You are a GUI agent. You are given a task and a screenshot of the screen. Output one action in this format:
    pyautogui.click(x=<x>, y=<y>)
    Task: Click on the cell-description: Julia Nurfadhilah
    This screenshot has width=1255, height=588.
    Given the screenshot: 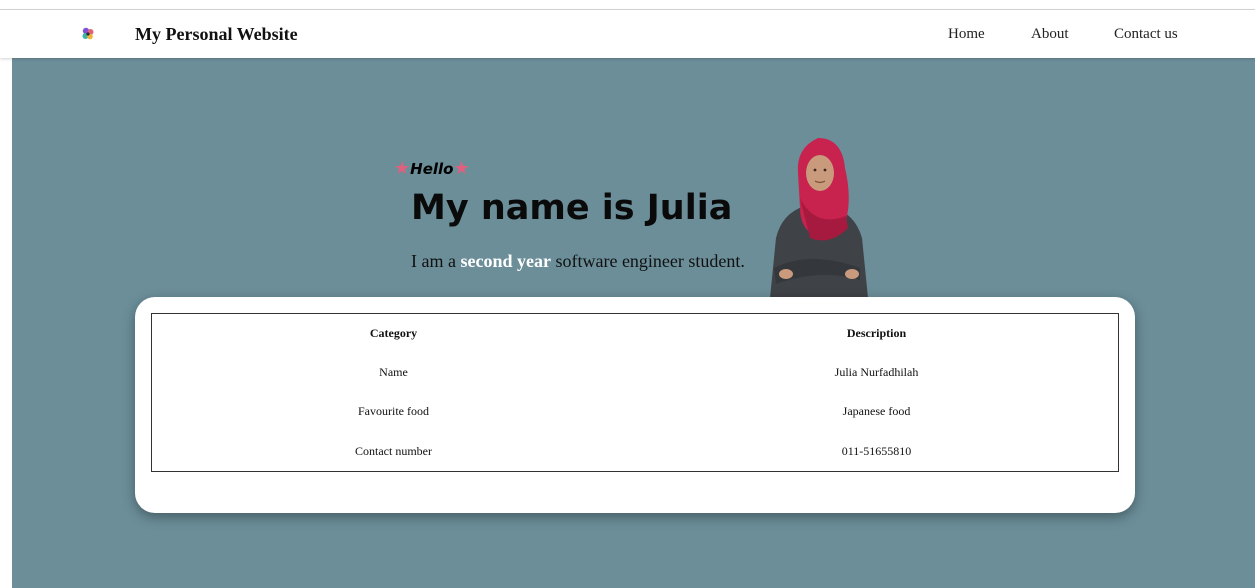 What is the action you would take?
    pyautogui.click(x=876, y=372)
    